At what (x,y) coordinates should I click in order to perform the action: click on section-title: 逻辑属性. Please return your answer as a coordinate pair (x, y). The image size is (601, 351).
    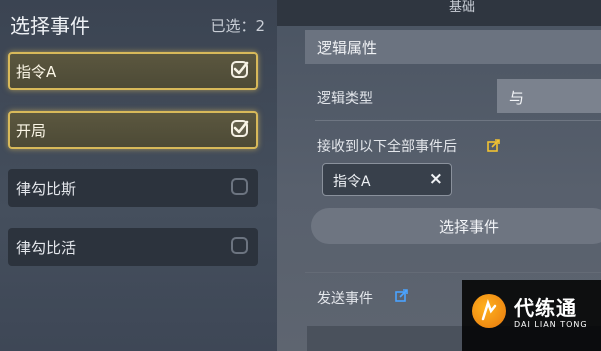
    Looking at the image, I should click on (347, 48).